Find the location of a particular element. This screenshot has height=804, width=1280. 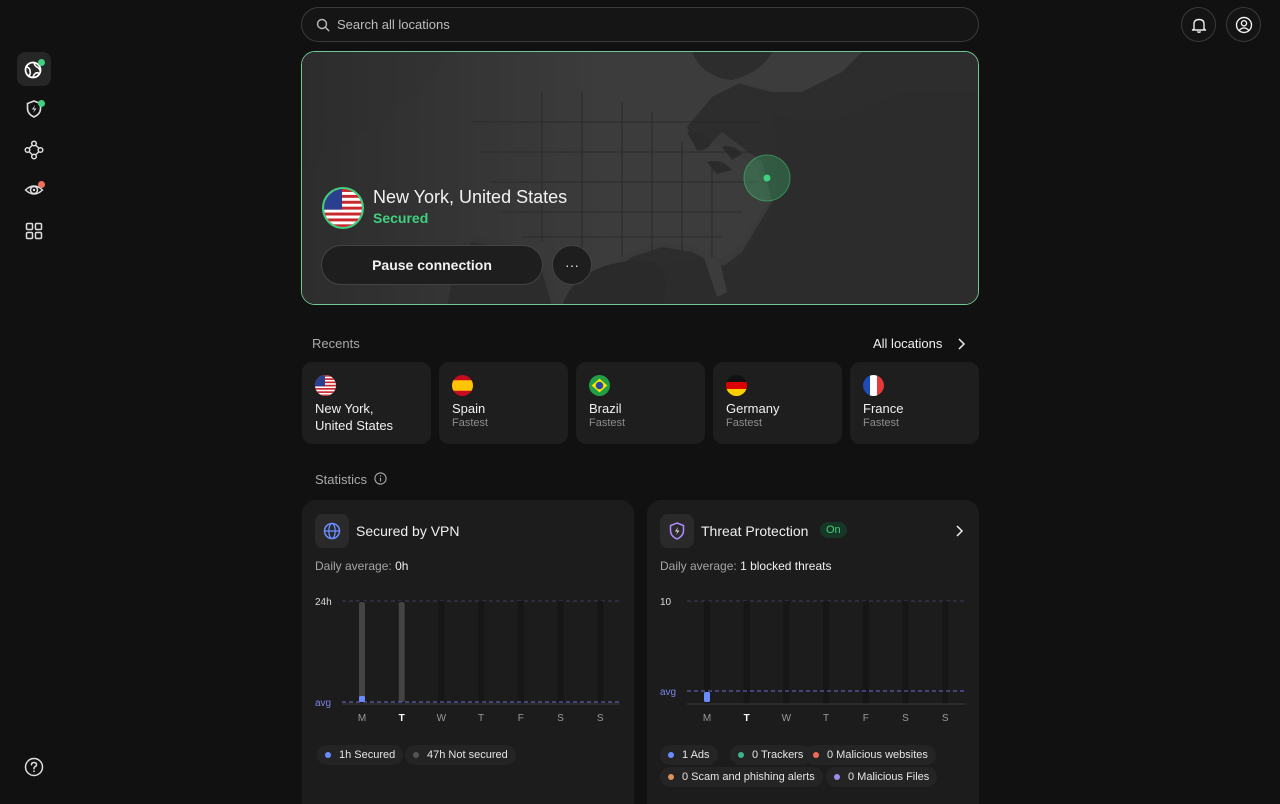

threat-y-top-label: 10 is located at coordinates (666, 602).